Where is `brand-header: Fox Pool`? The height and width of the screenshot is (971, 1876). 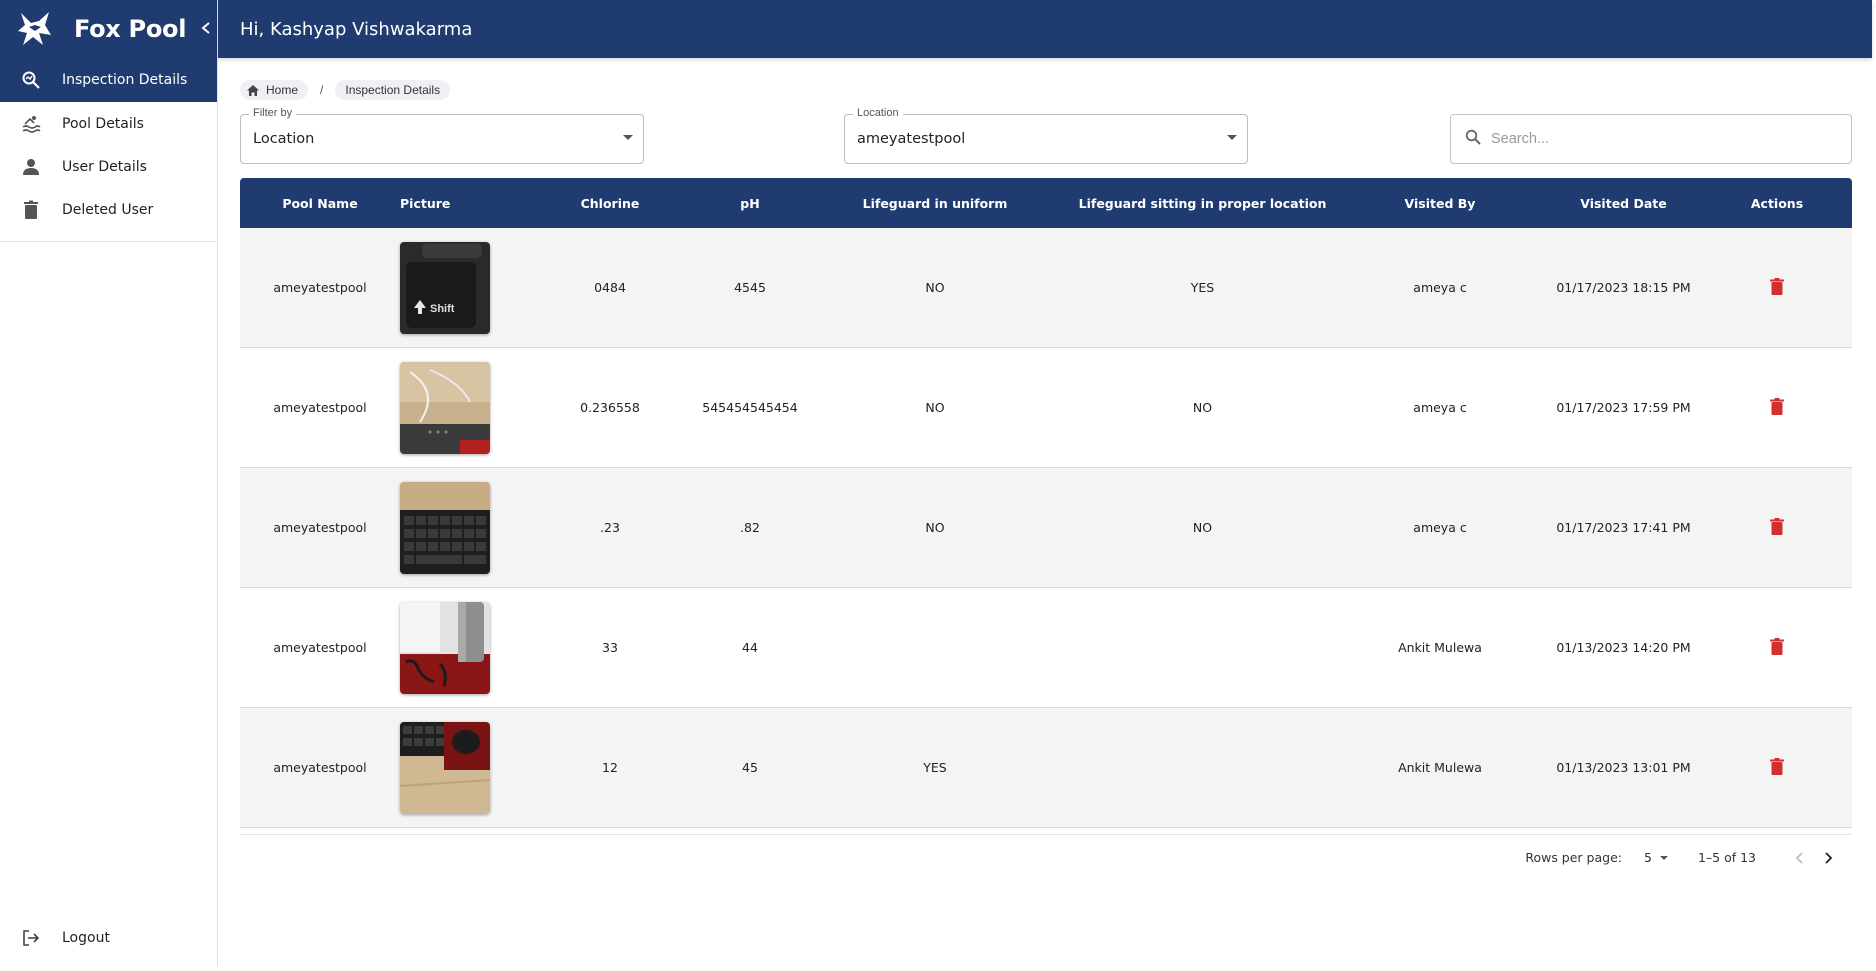
brand-header: Fox Pool is located at coordinates (108, 29).